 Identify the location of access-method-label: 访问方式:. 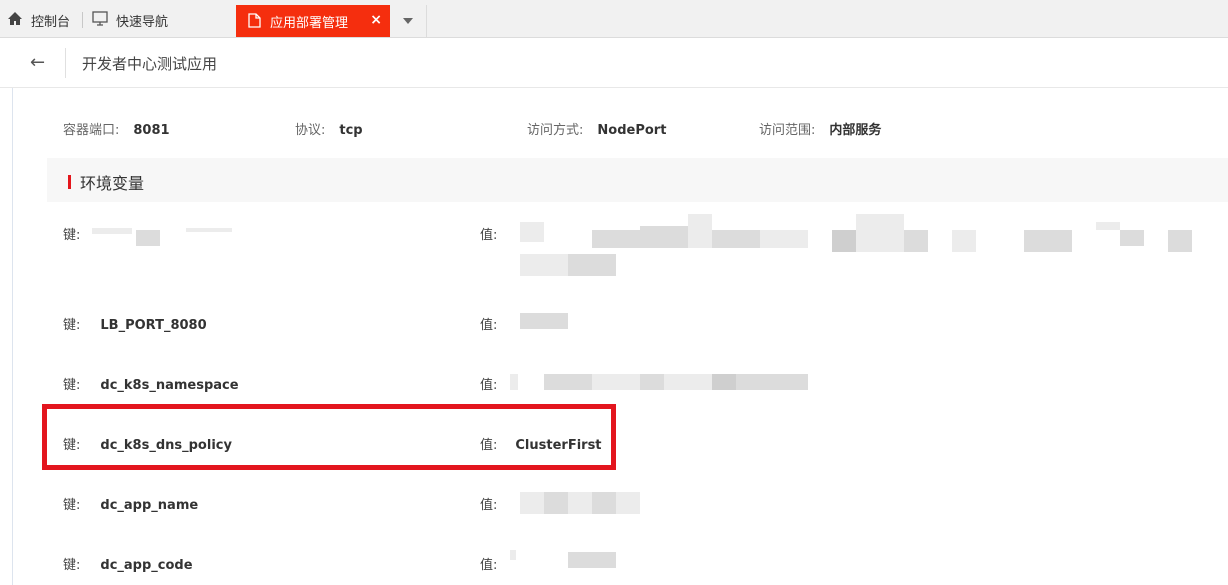
(555, 130).